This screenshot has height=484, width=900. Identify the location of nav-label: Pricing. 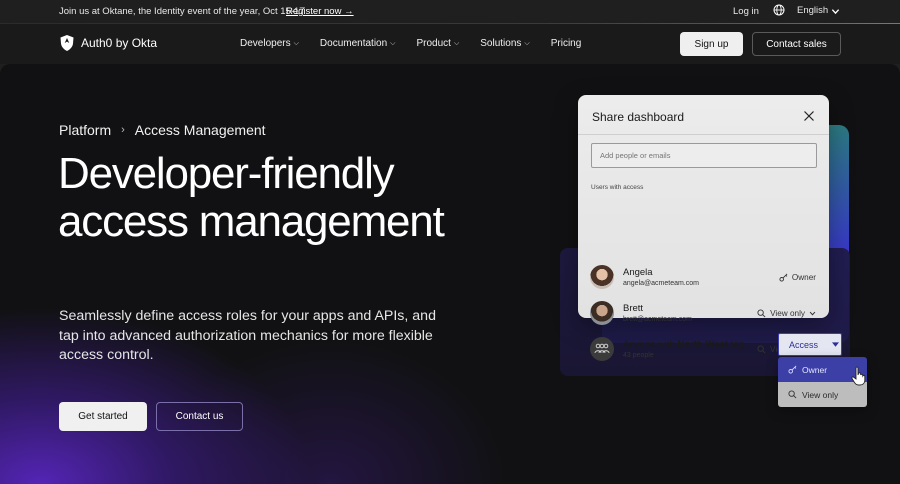
(566, 43).